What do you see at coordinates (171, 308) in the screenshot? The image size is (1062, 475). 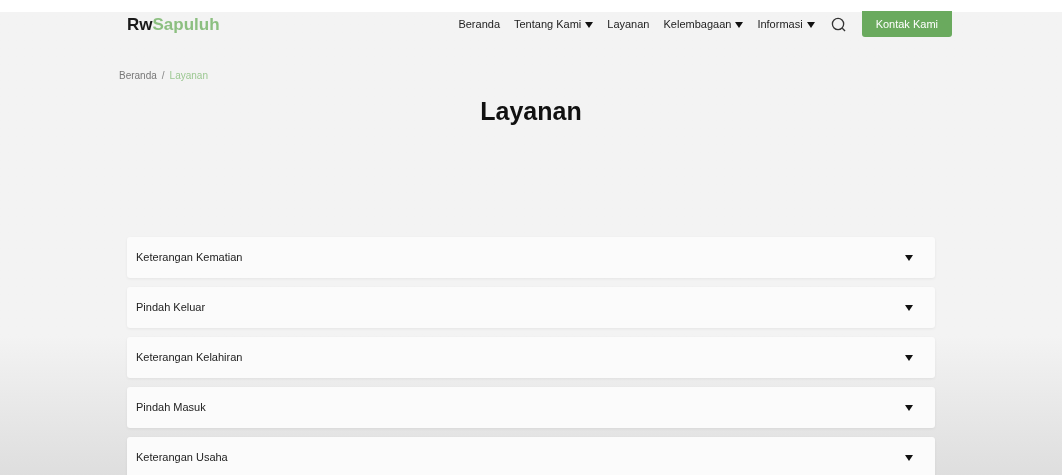 I see `accordion-label: Pindah Keluar` at bounding box center [171, 308].